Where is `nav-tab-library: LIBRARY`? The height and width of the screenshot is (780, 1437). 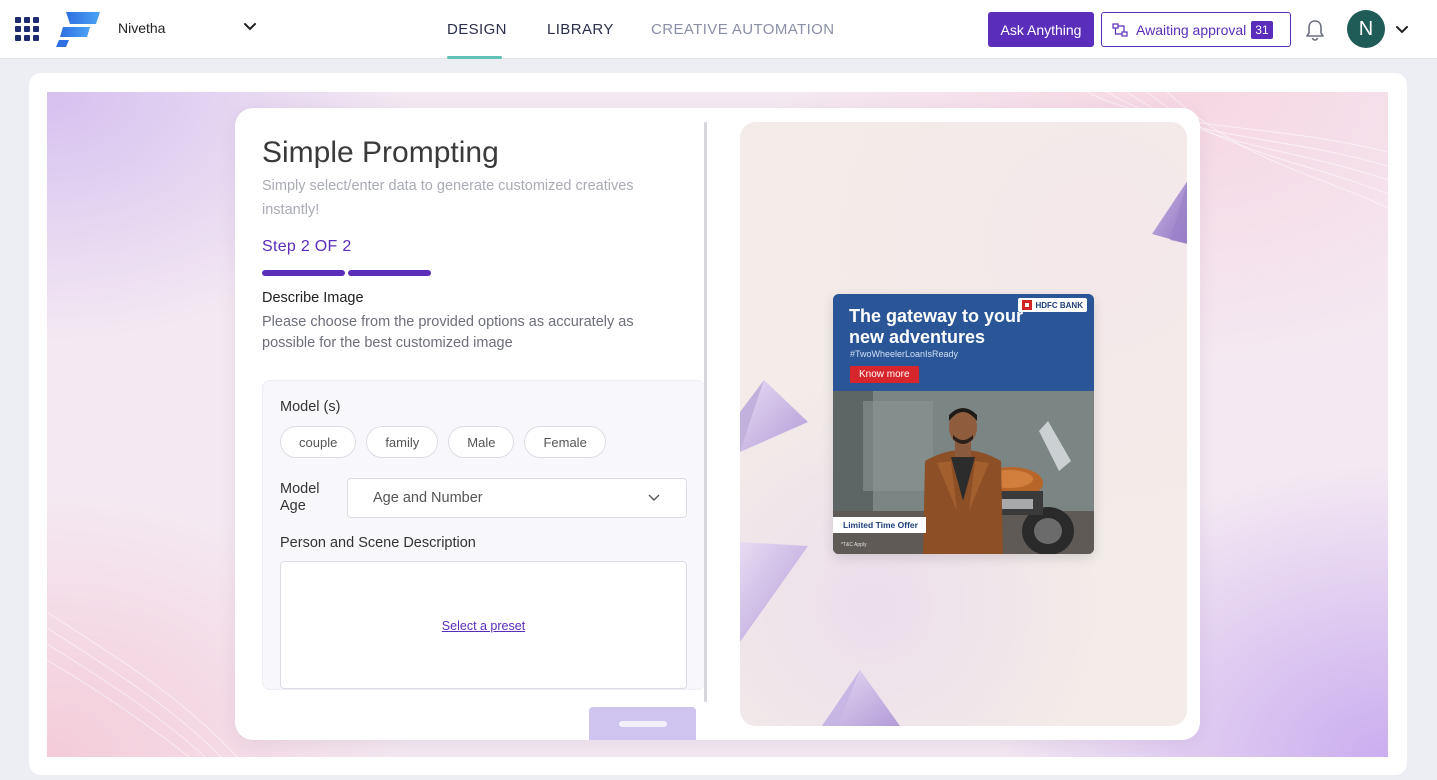 nav-tab-library: LIBRARY is located at coordinates (580, 29).